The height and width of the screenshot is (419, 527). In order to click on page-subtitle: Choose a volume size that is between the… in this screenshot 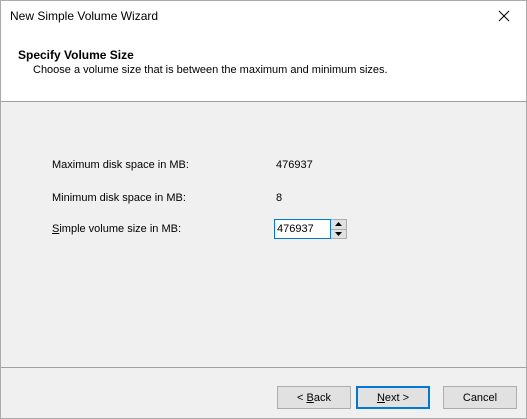, I will do `click(210, 70)`.